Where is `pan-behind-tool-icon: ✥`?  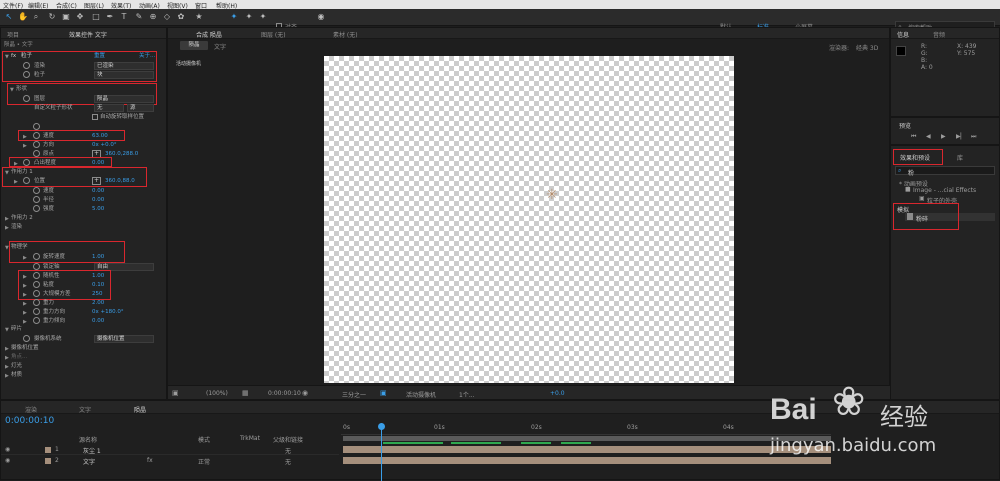 pan-behind-tool-icon: ✥ is located at coordinates (80, 17).